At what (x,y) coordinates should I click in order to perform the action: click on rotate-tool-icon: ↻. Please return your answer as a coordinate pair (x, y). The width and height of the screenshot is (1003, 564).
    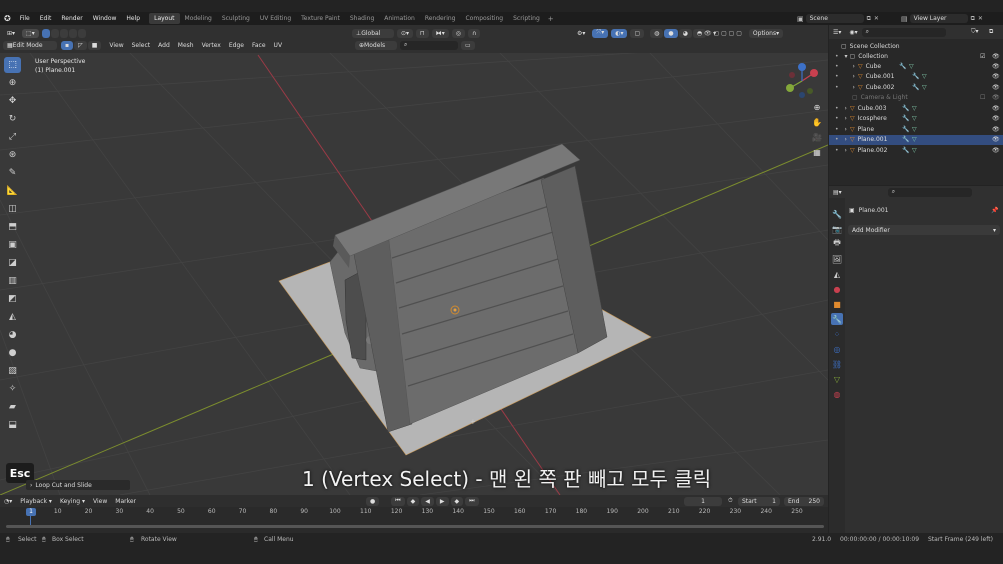
    Looking at the image, I should click on (12, 119).